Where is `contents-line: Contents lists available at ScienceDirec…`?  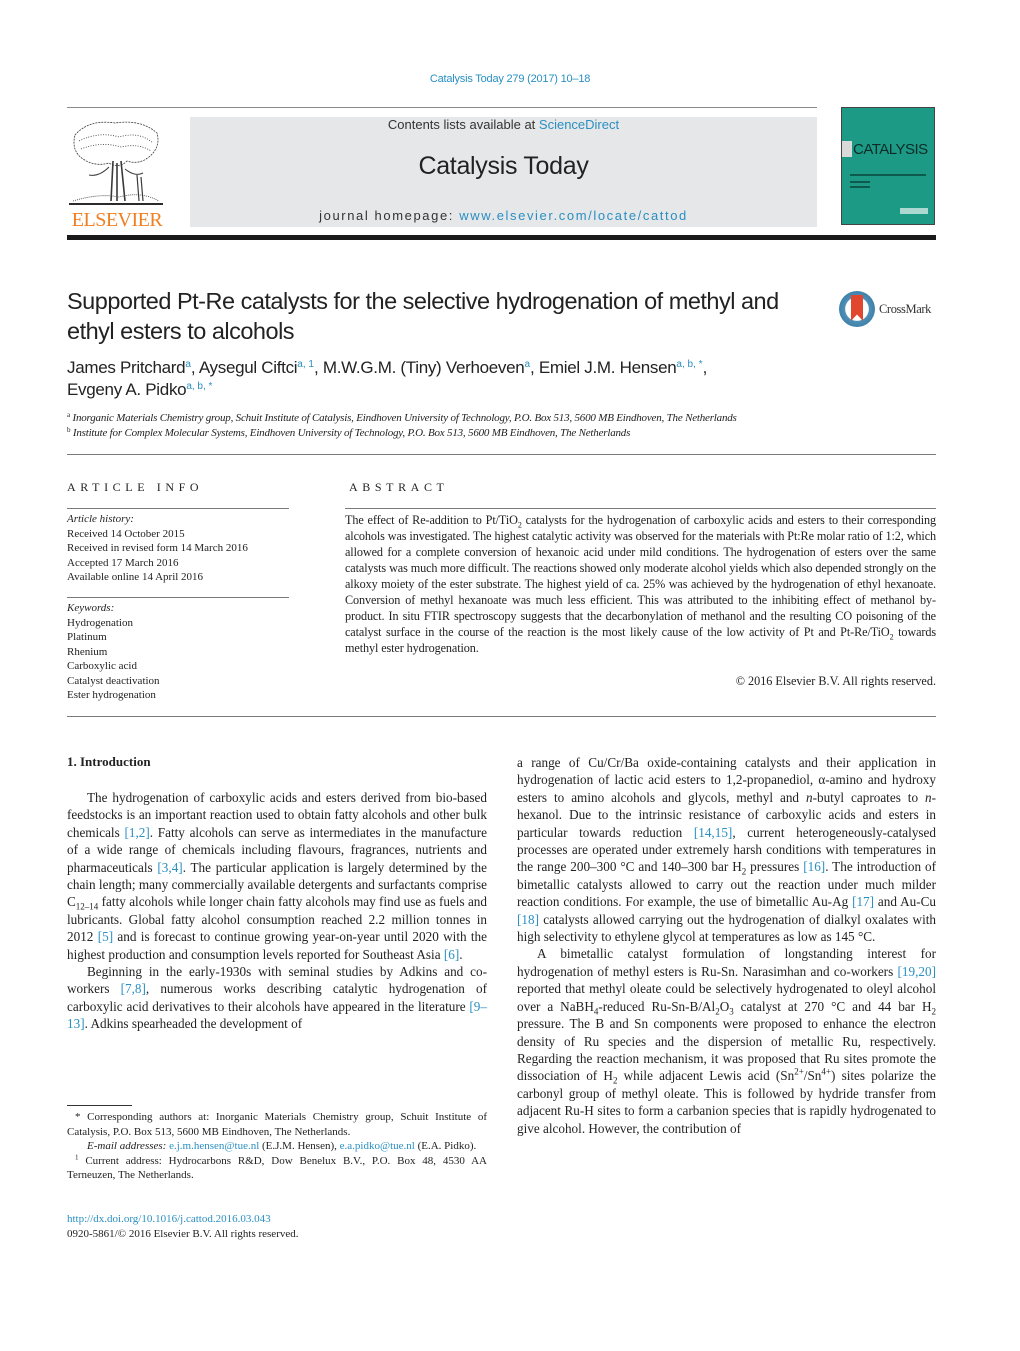
contents-line: Contents lists available at ScienceDirec… is located at coordinates (503, 124).